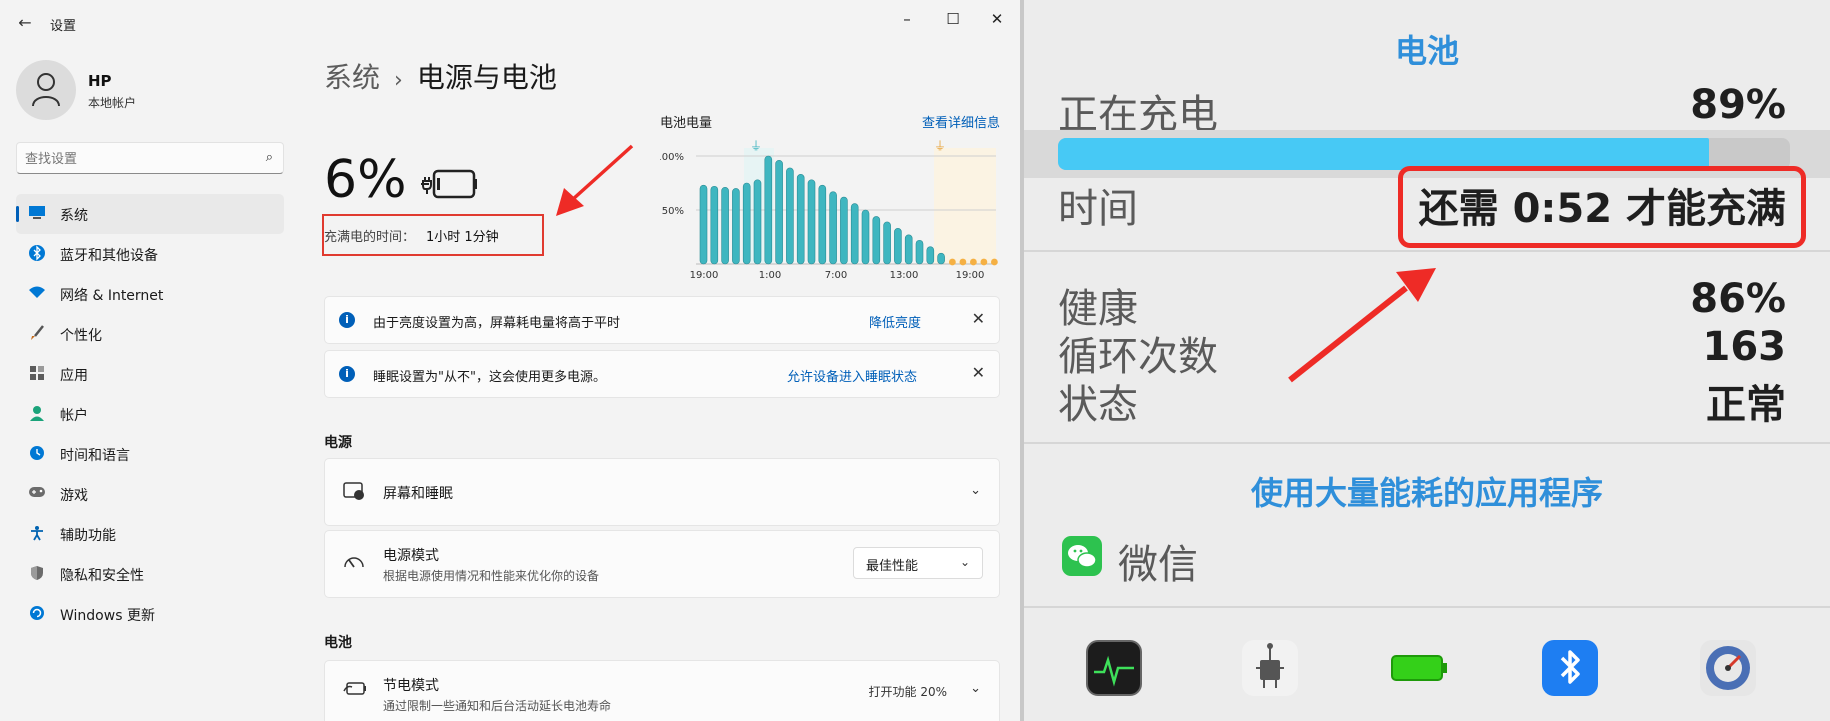 The width and height of the screenshot is (1830, 721). Describe the element at coordinates (1158, 561) in the screenshot. I see `app-name: 微信` at that location.